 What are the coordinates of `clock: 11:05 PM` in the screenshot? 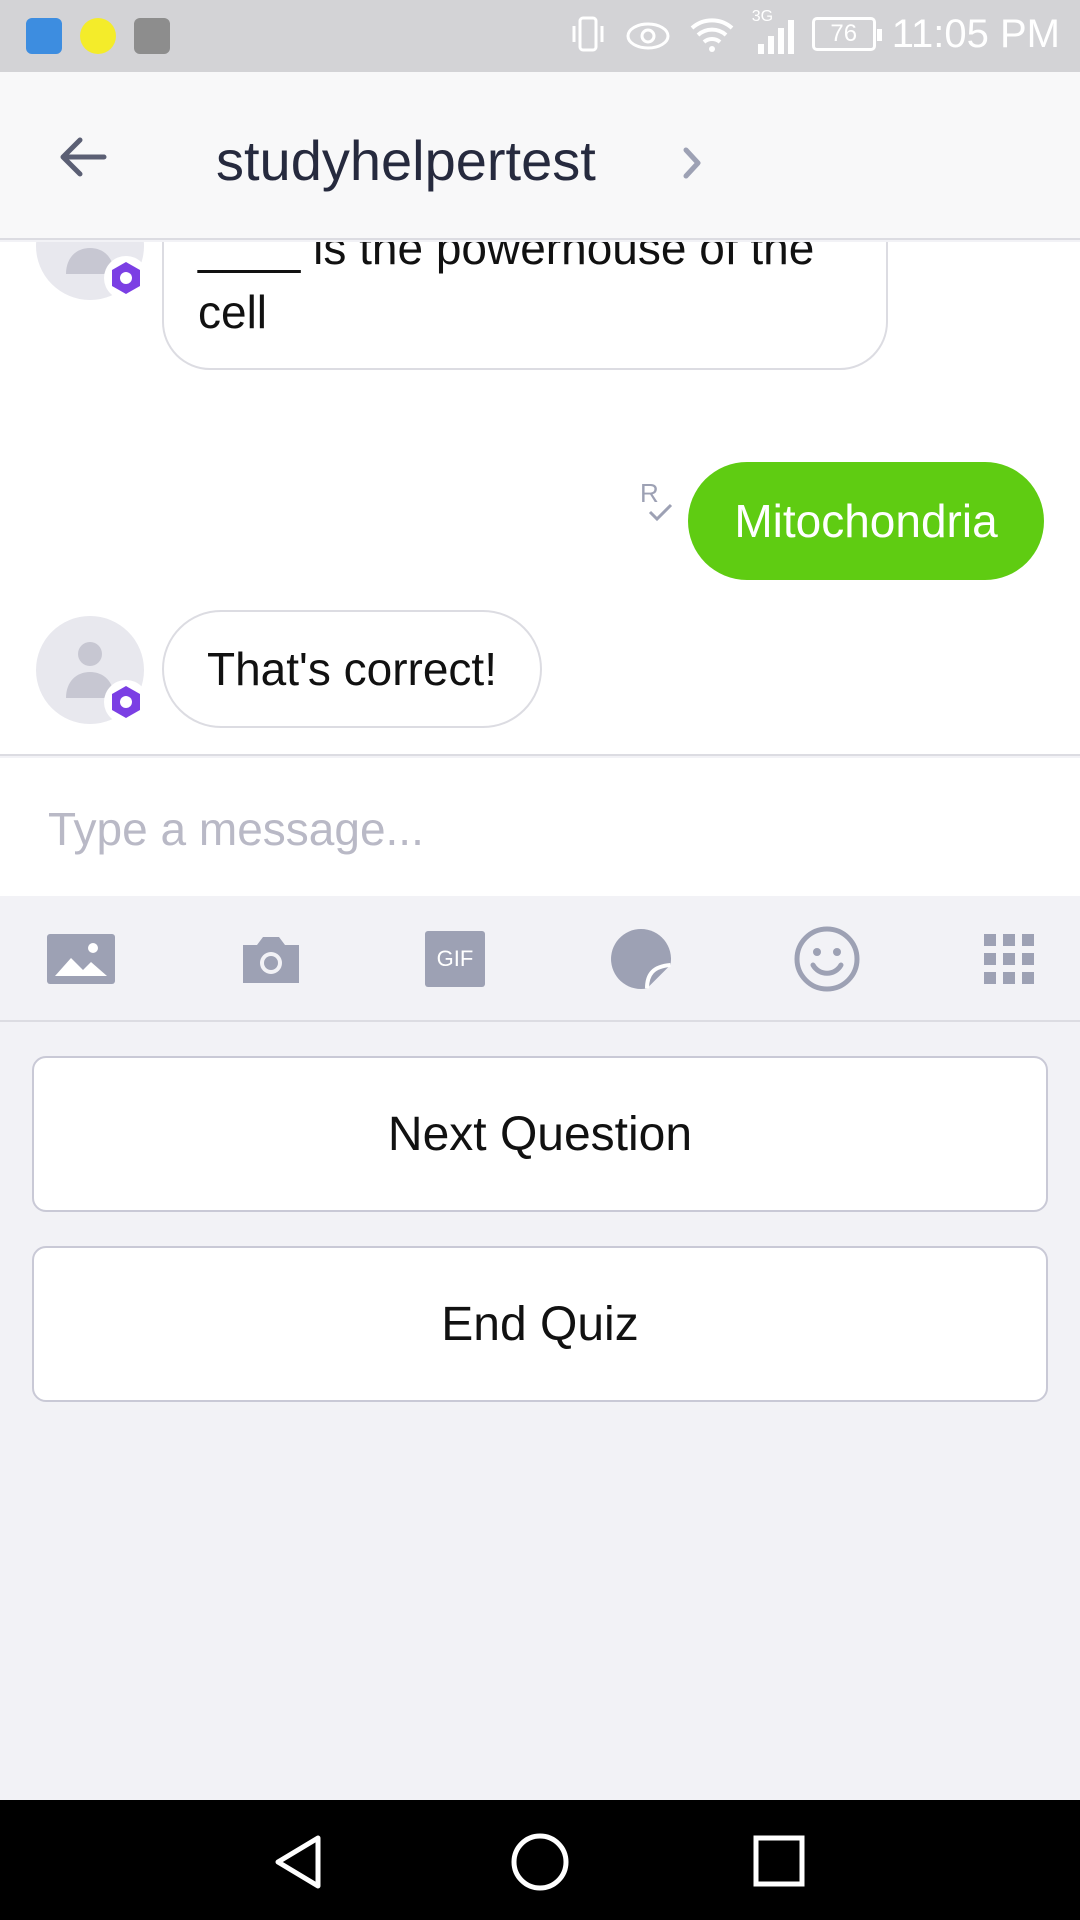 It's located at (975, 33).